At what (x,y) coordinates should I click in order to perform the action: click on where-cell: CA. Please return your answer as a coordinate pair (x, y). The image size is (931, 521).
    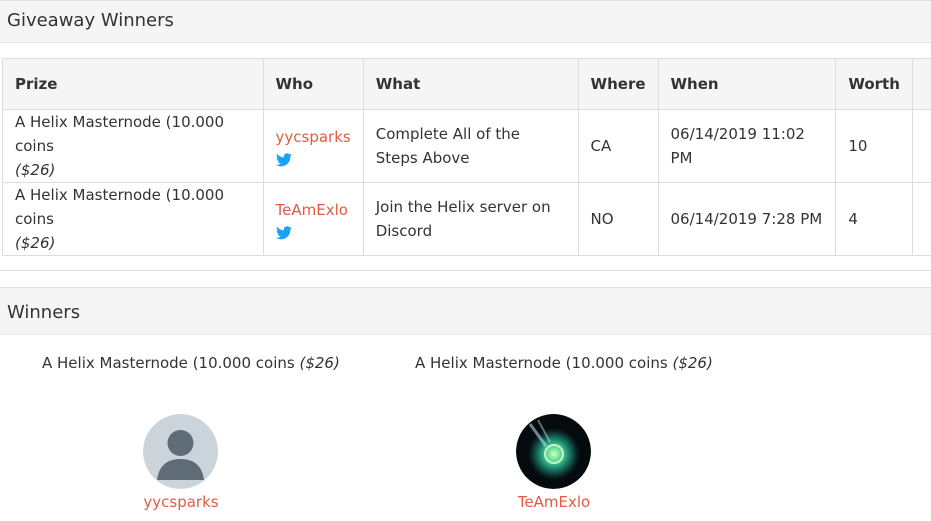
    Looking at the image, I should click on (618, 146).